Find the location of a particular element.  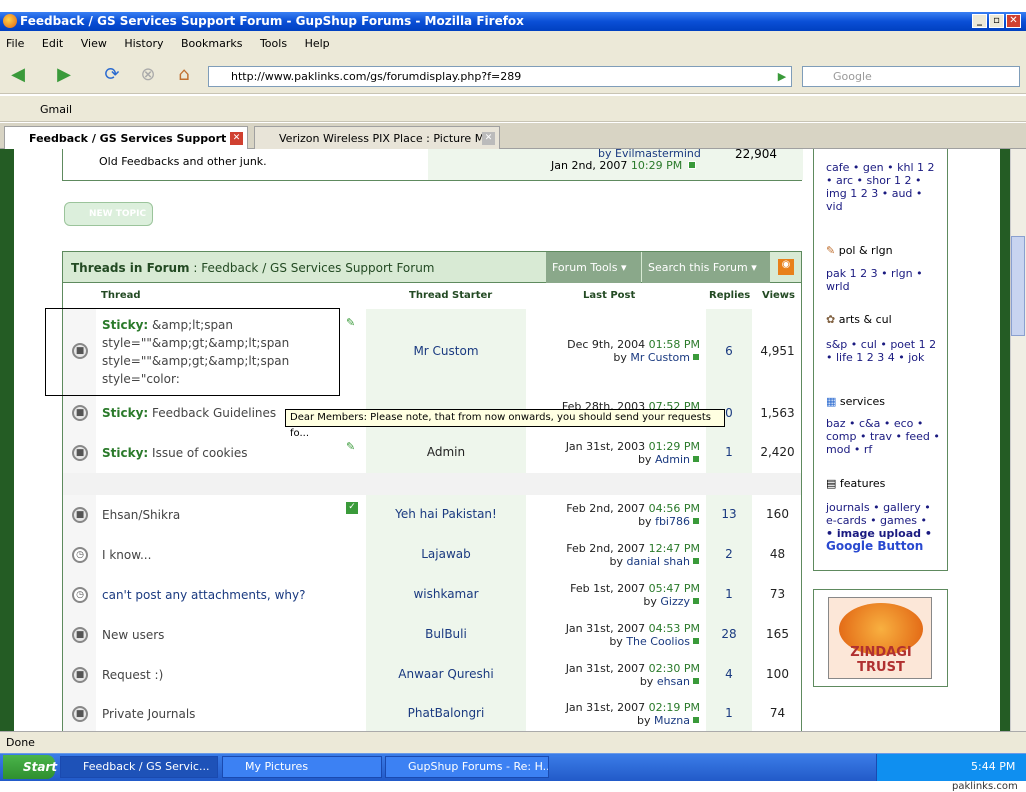

start-button: Start is located at coordinates (30, 767).